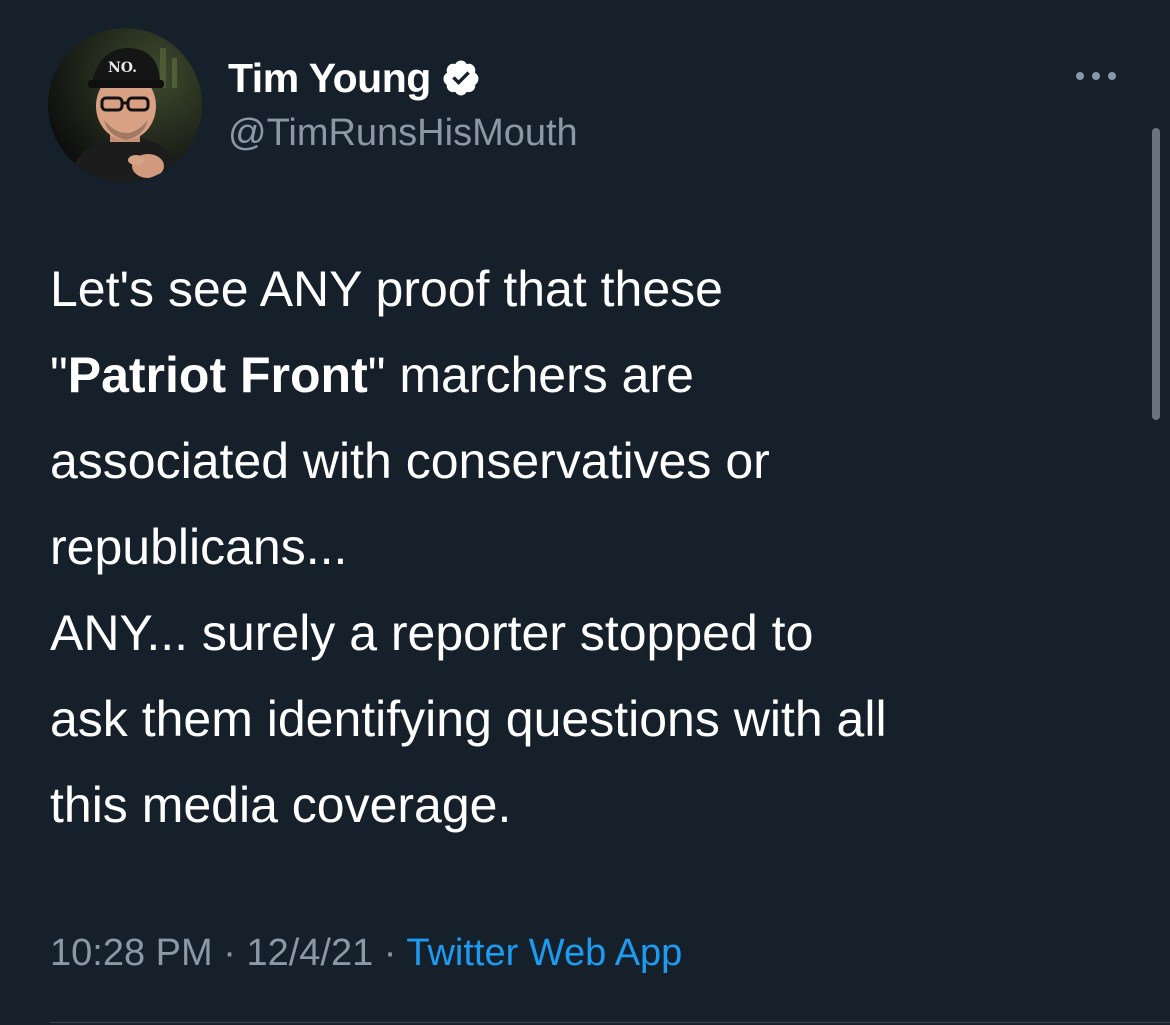 This screenshot has width=1170, height=1025. What do you see at coordinates (468, 719) in the screenshot?
I see `tweet-line: ask them identifying questions with all` at bounding box center [468, 719].